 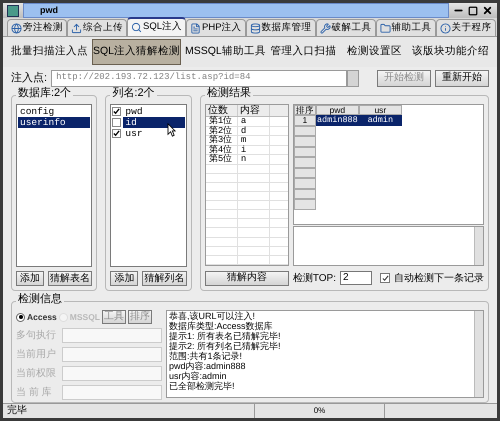 What do you see at coordinates (225, 346) in the screenshot?
I see `log-line: 提示2: 所有列名已猜解完毕!` at bounding box center [225, 346].